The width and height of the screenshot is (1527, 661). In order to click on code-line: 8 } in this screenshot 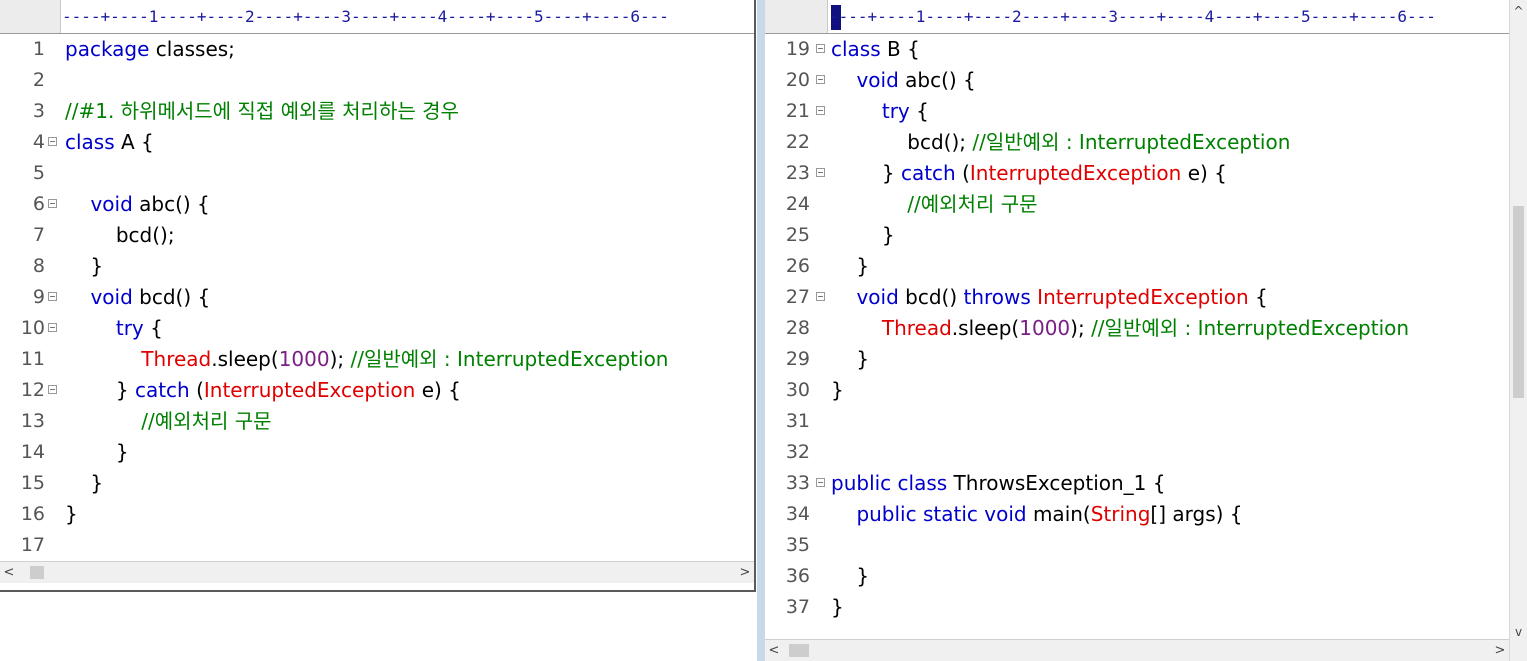, I will do `click(377, 266)`.